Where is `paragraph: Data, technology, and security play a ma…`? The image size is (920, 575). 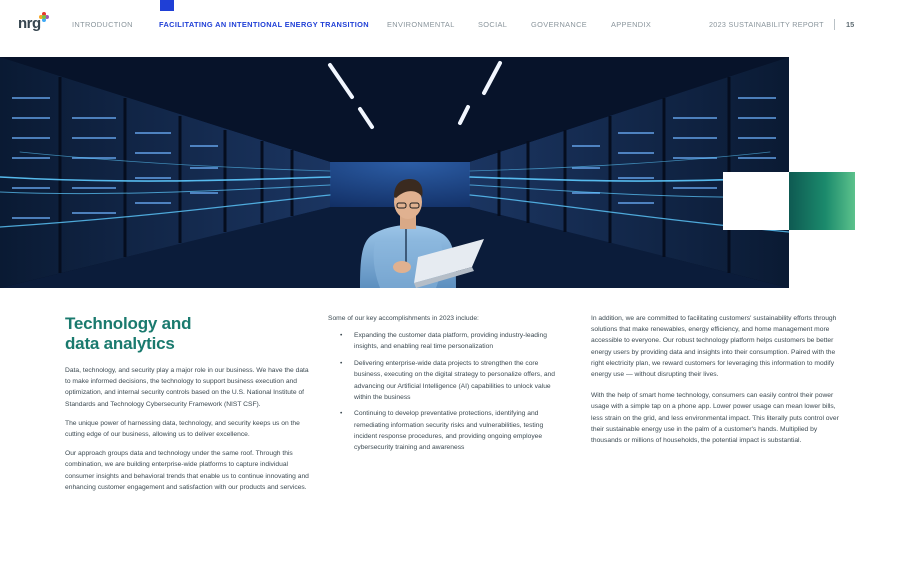 paragraph: Data, technology, and security play a ma… is located at coordinates (187, 387).